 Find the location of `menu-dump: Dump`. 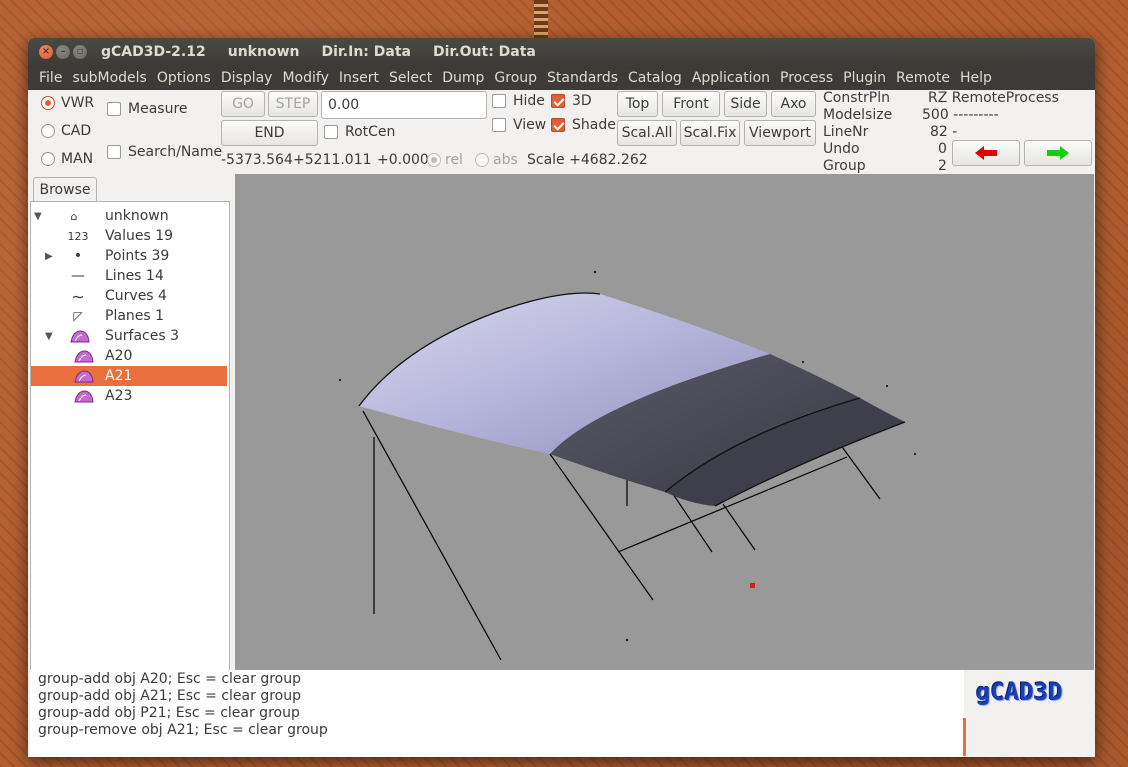

menu-dump: Dump is located at coordinates (463, 78).